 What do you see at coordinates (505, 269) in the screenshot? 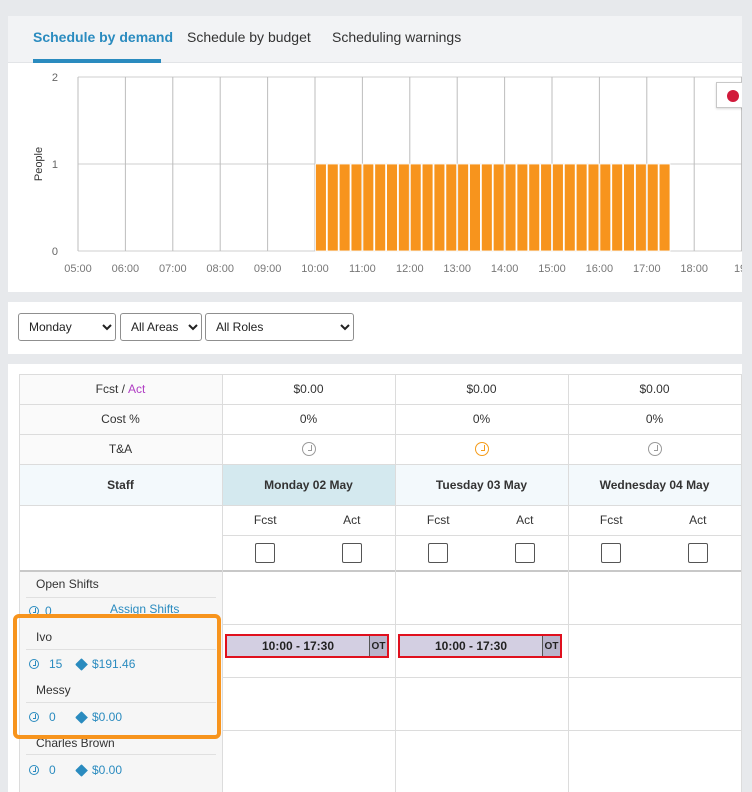
I see `x-tick-label: 14:00` at bounding box center [505, 269].